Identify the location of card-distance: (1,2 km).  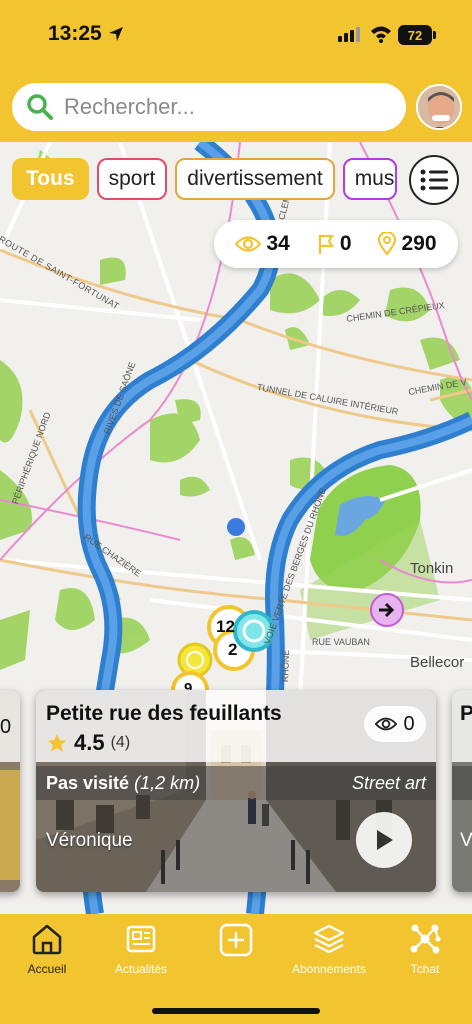
(167, 783).